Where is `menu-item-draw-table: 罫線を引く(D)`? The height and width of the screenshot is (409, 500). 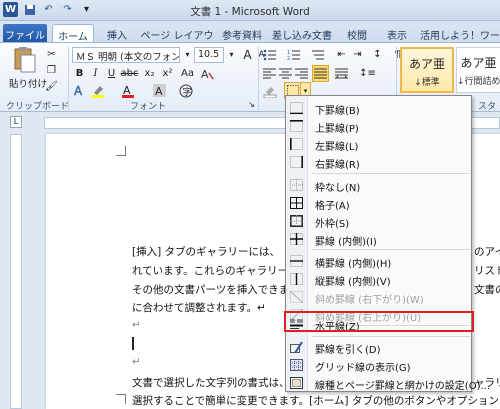
menu-item-draw-table: 罫線を引く(D) is located at coordinates (379, 347).